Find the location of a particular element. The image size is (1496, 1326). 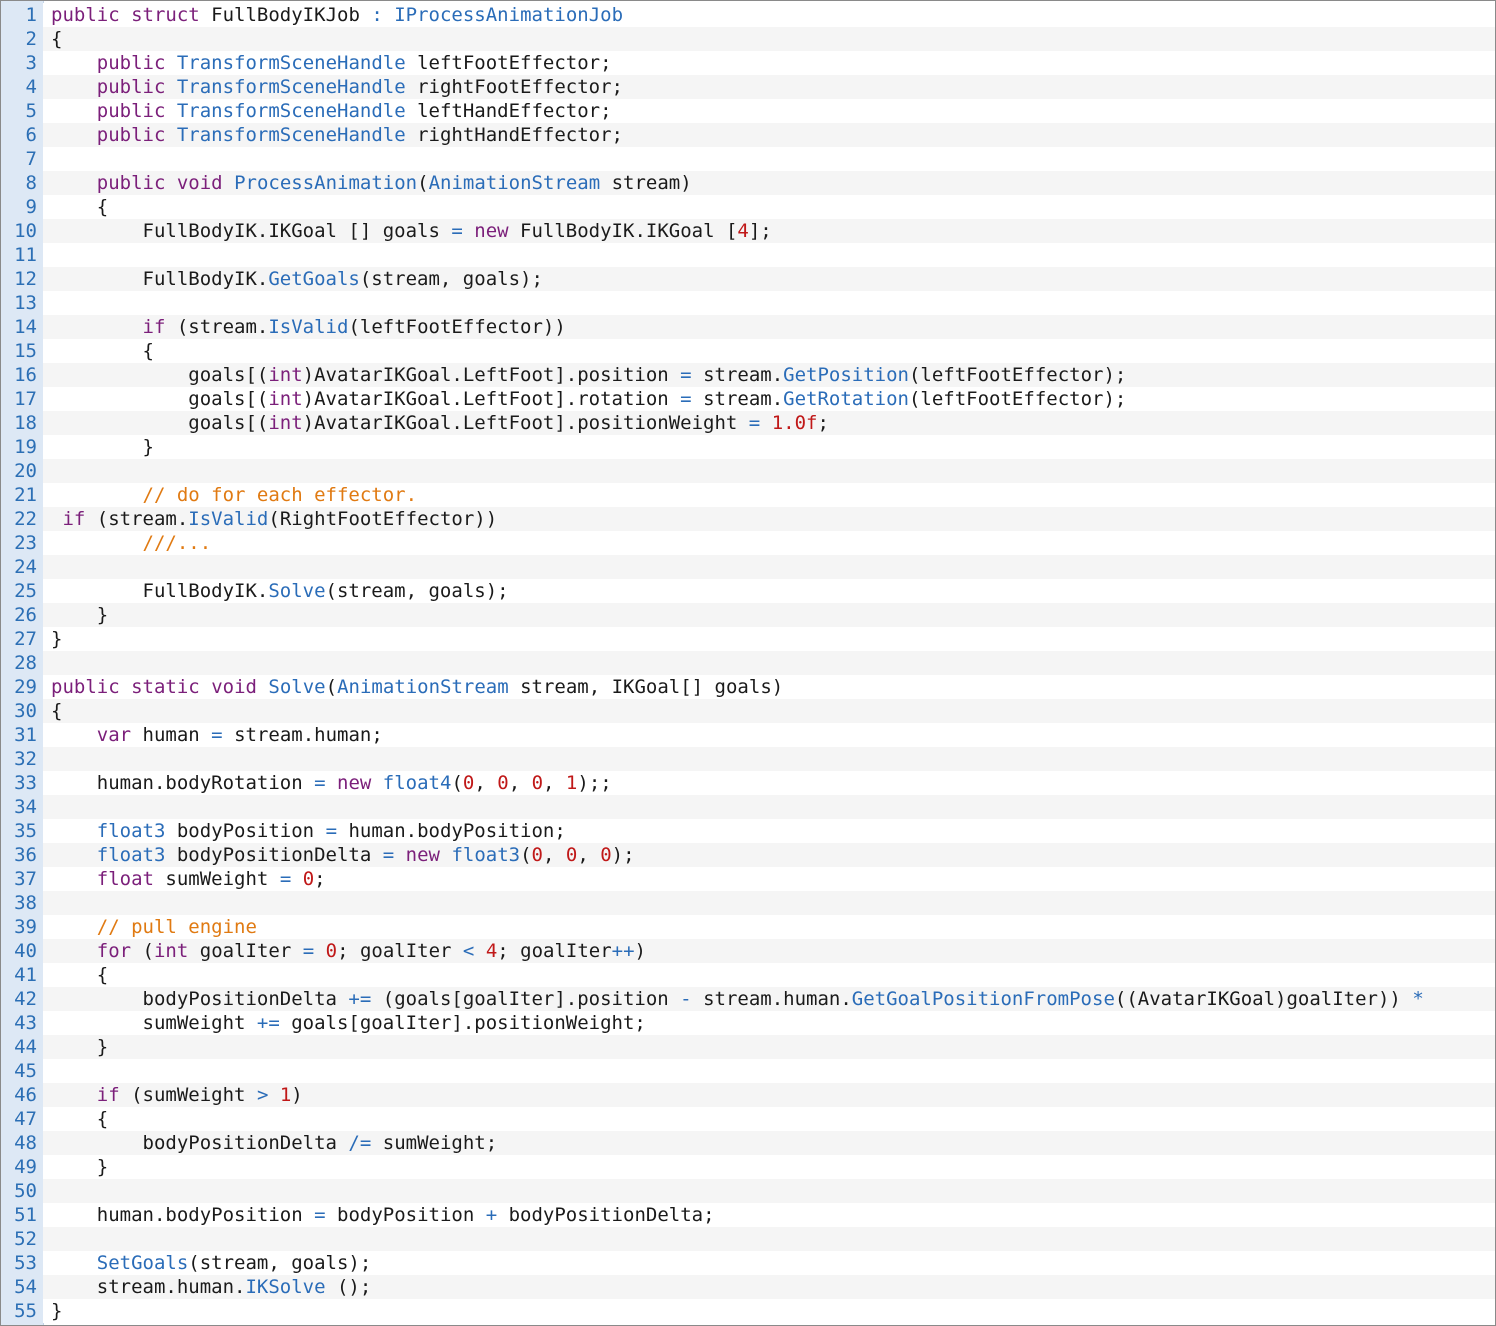

code-line: 50 is located at coordinates (748, 1191).